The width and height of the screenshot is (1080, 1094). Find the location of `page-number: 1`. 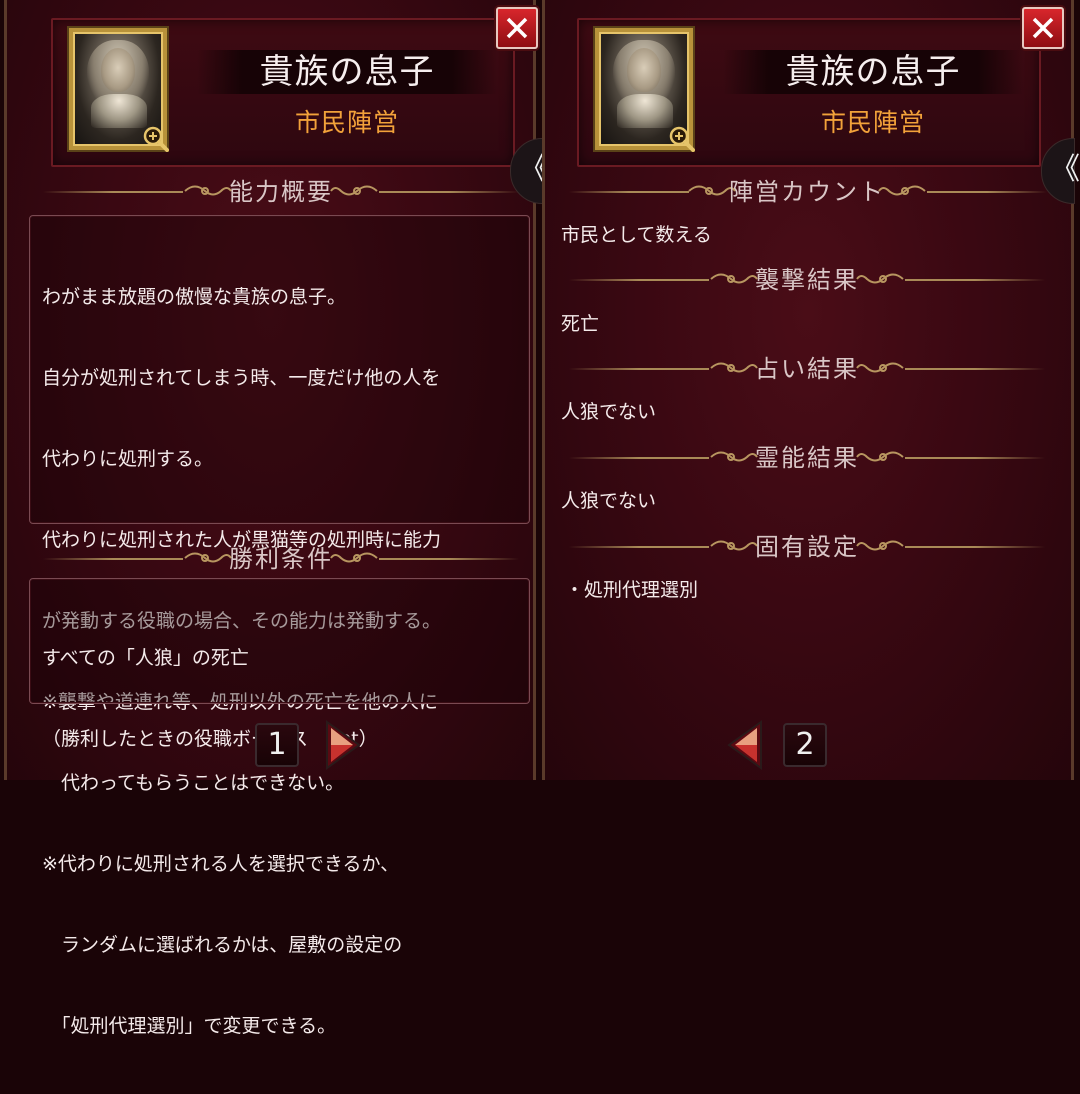

page-number: 1 is located at coordinates (277, 745).